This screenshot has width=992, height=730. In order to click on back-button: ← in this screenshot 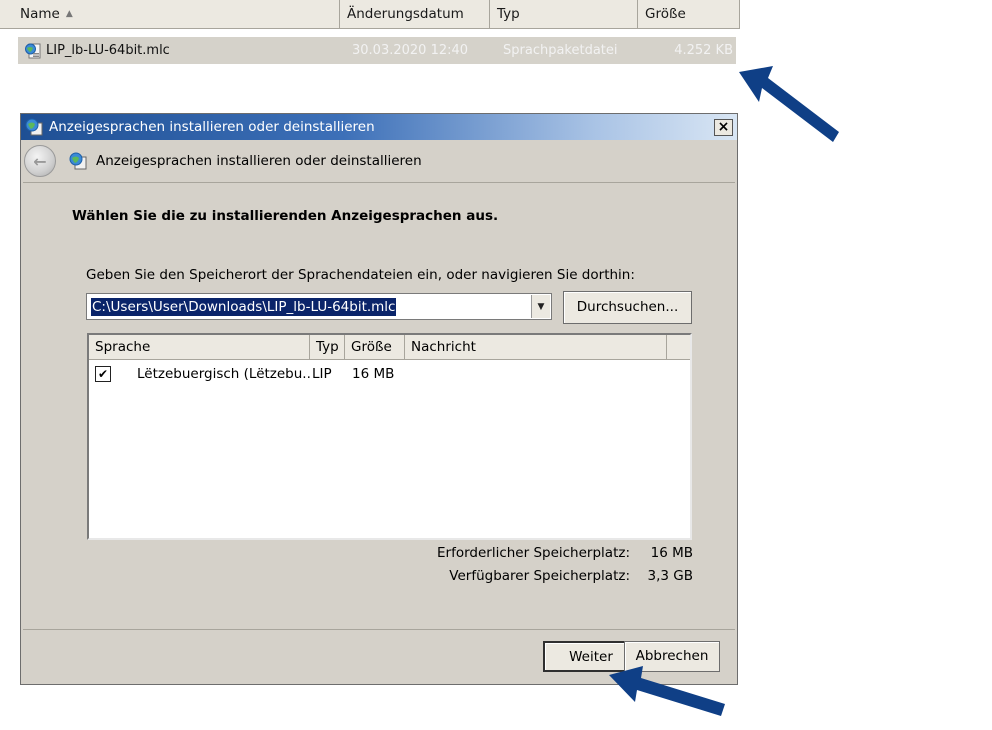, I will do `click(40, 161)`.